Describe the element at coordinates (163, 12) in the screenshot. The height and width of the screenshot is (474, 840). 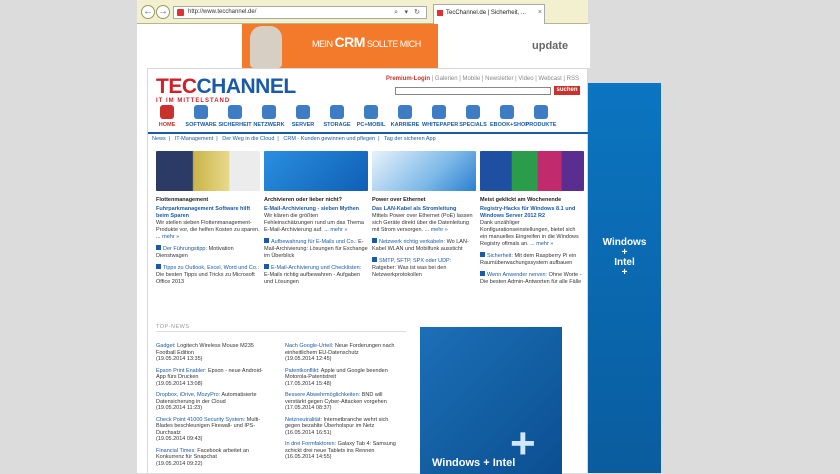
I see `forward-button: →` at that location.